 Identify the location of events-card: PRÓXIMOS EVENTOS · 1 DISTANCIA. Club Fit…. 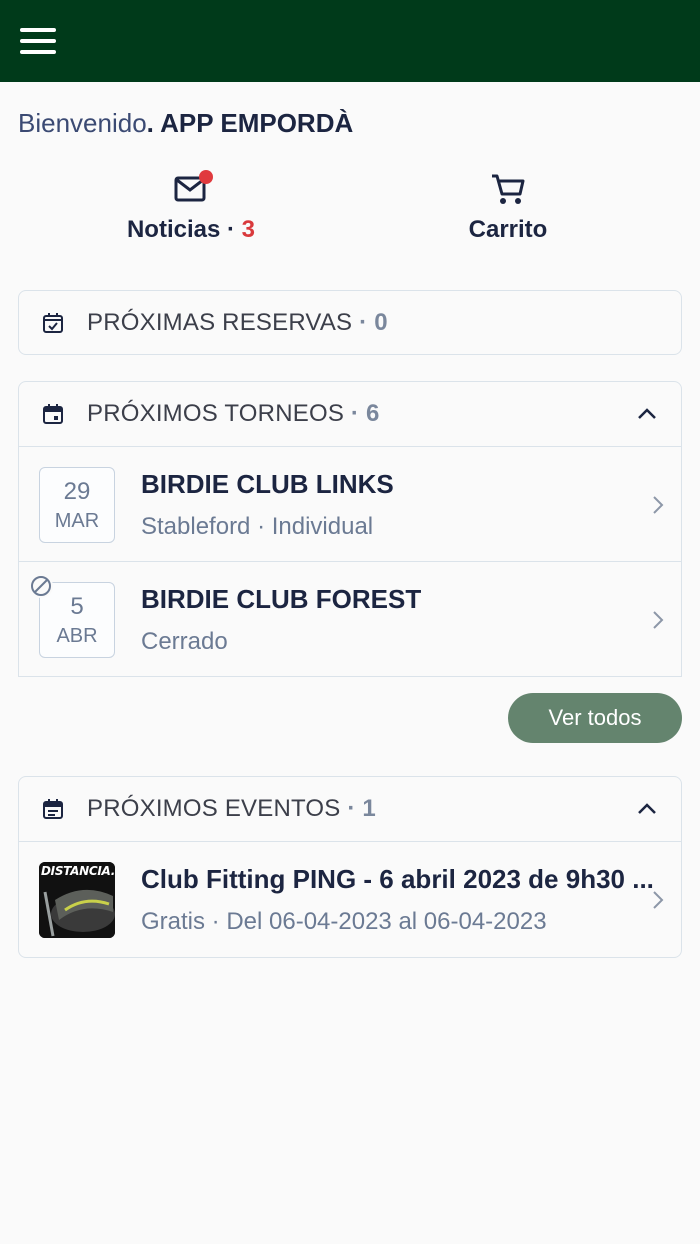
(350, 867).